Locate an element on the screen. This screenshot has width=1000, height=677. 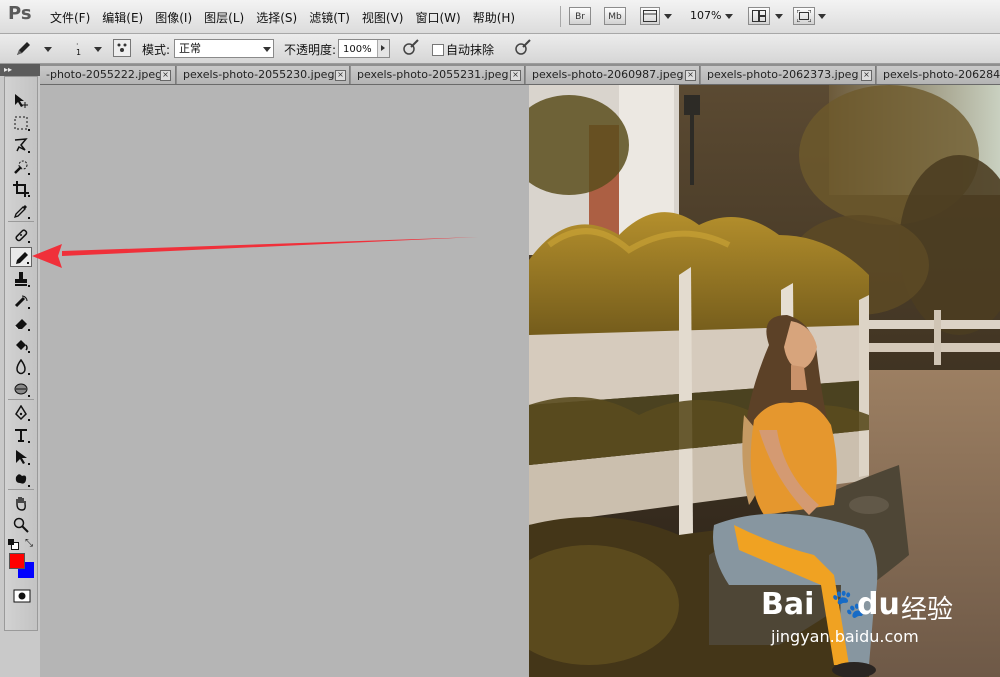
tab-document-6: pexels-photo-206284 is located at coordinates (938, 75).